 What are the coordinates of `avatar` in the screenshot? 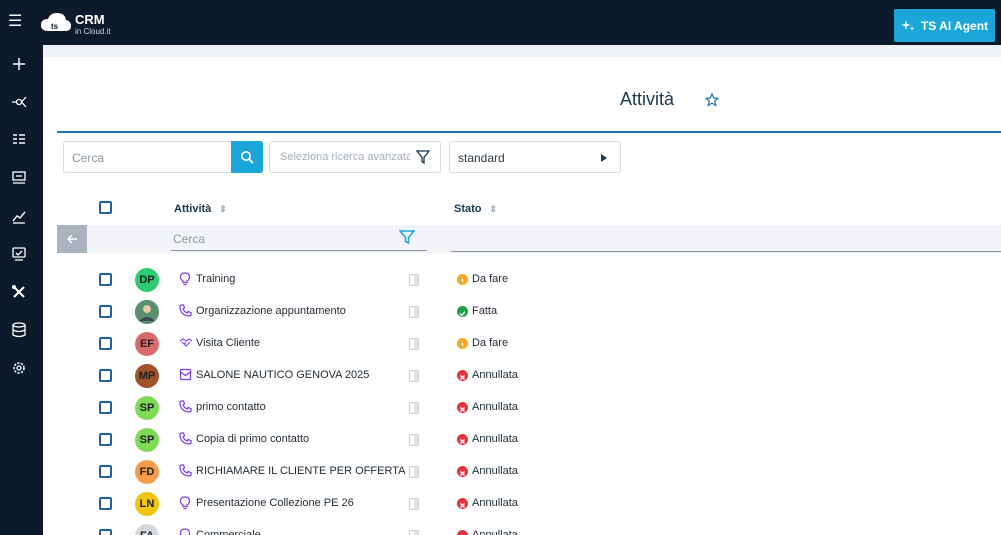 It's located at (147, 312).